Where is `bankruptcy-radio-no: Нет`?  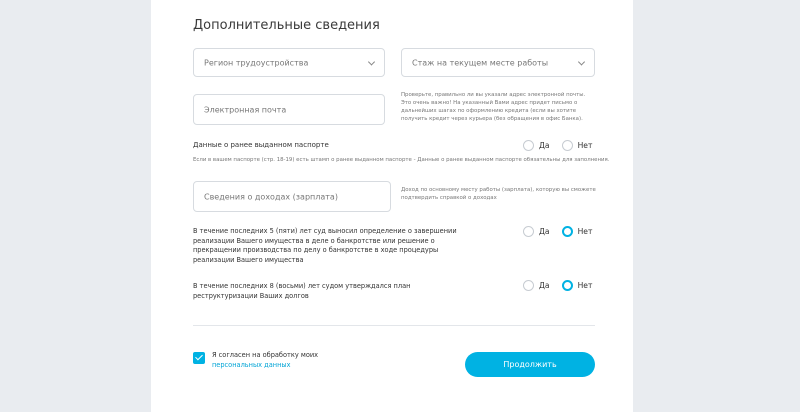
bankruptcy-radio-no: Нет is located at coordinates (577, 231).